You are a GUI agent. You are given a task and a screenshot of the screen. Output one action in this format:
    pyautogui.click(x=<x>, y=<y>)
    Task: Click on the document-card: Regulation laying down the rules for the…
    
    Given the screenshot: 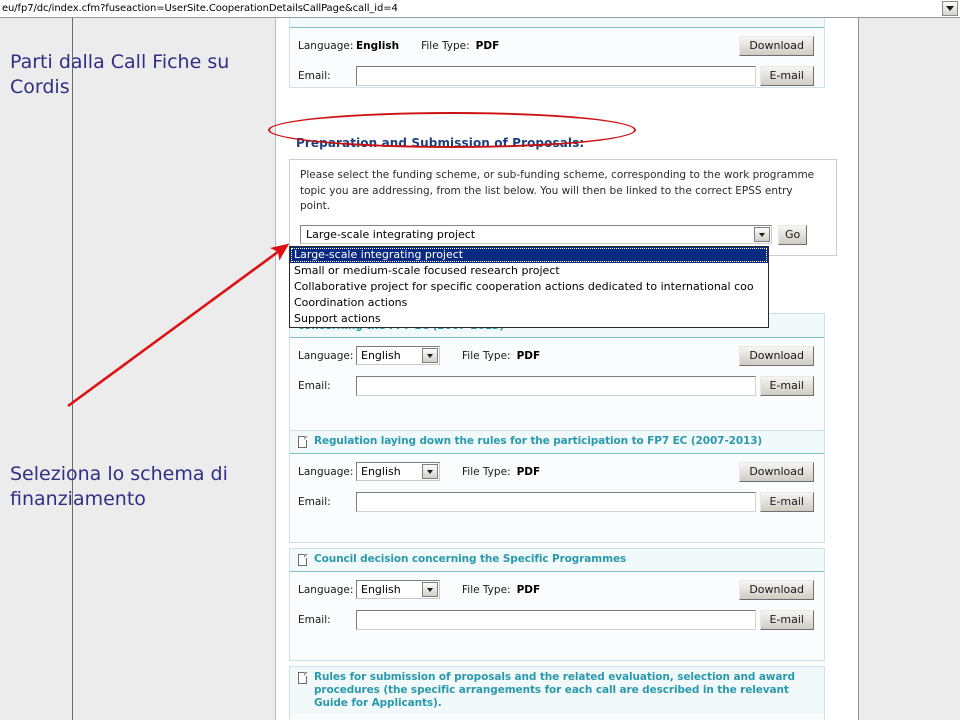 What is the action you would take?
    pyautogui.click(x=557, y=486)
    